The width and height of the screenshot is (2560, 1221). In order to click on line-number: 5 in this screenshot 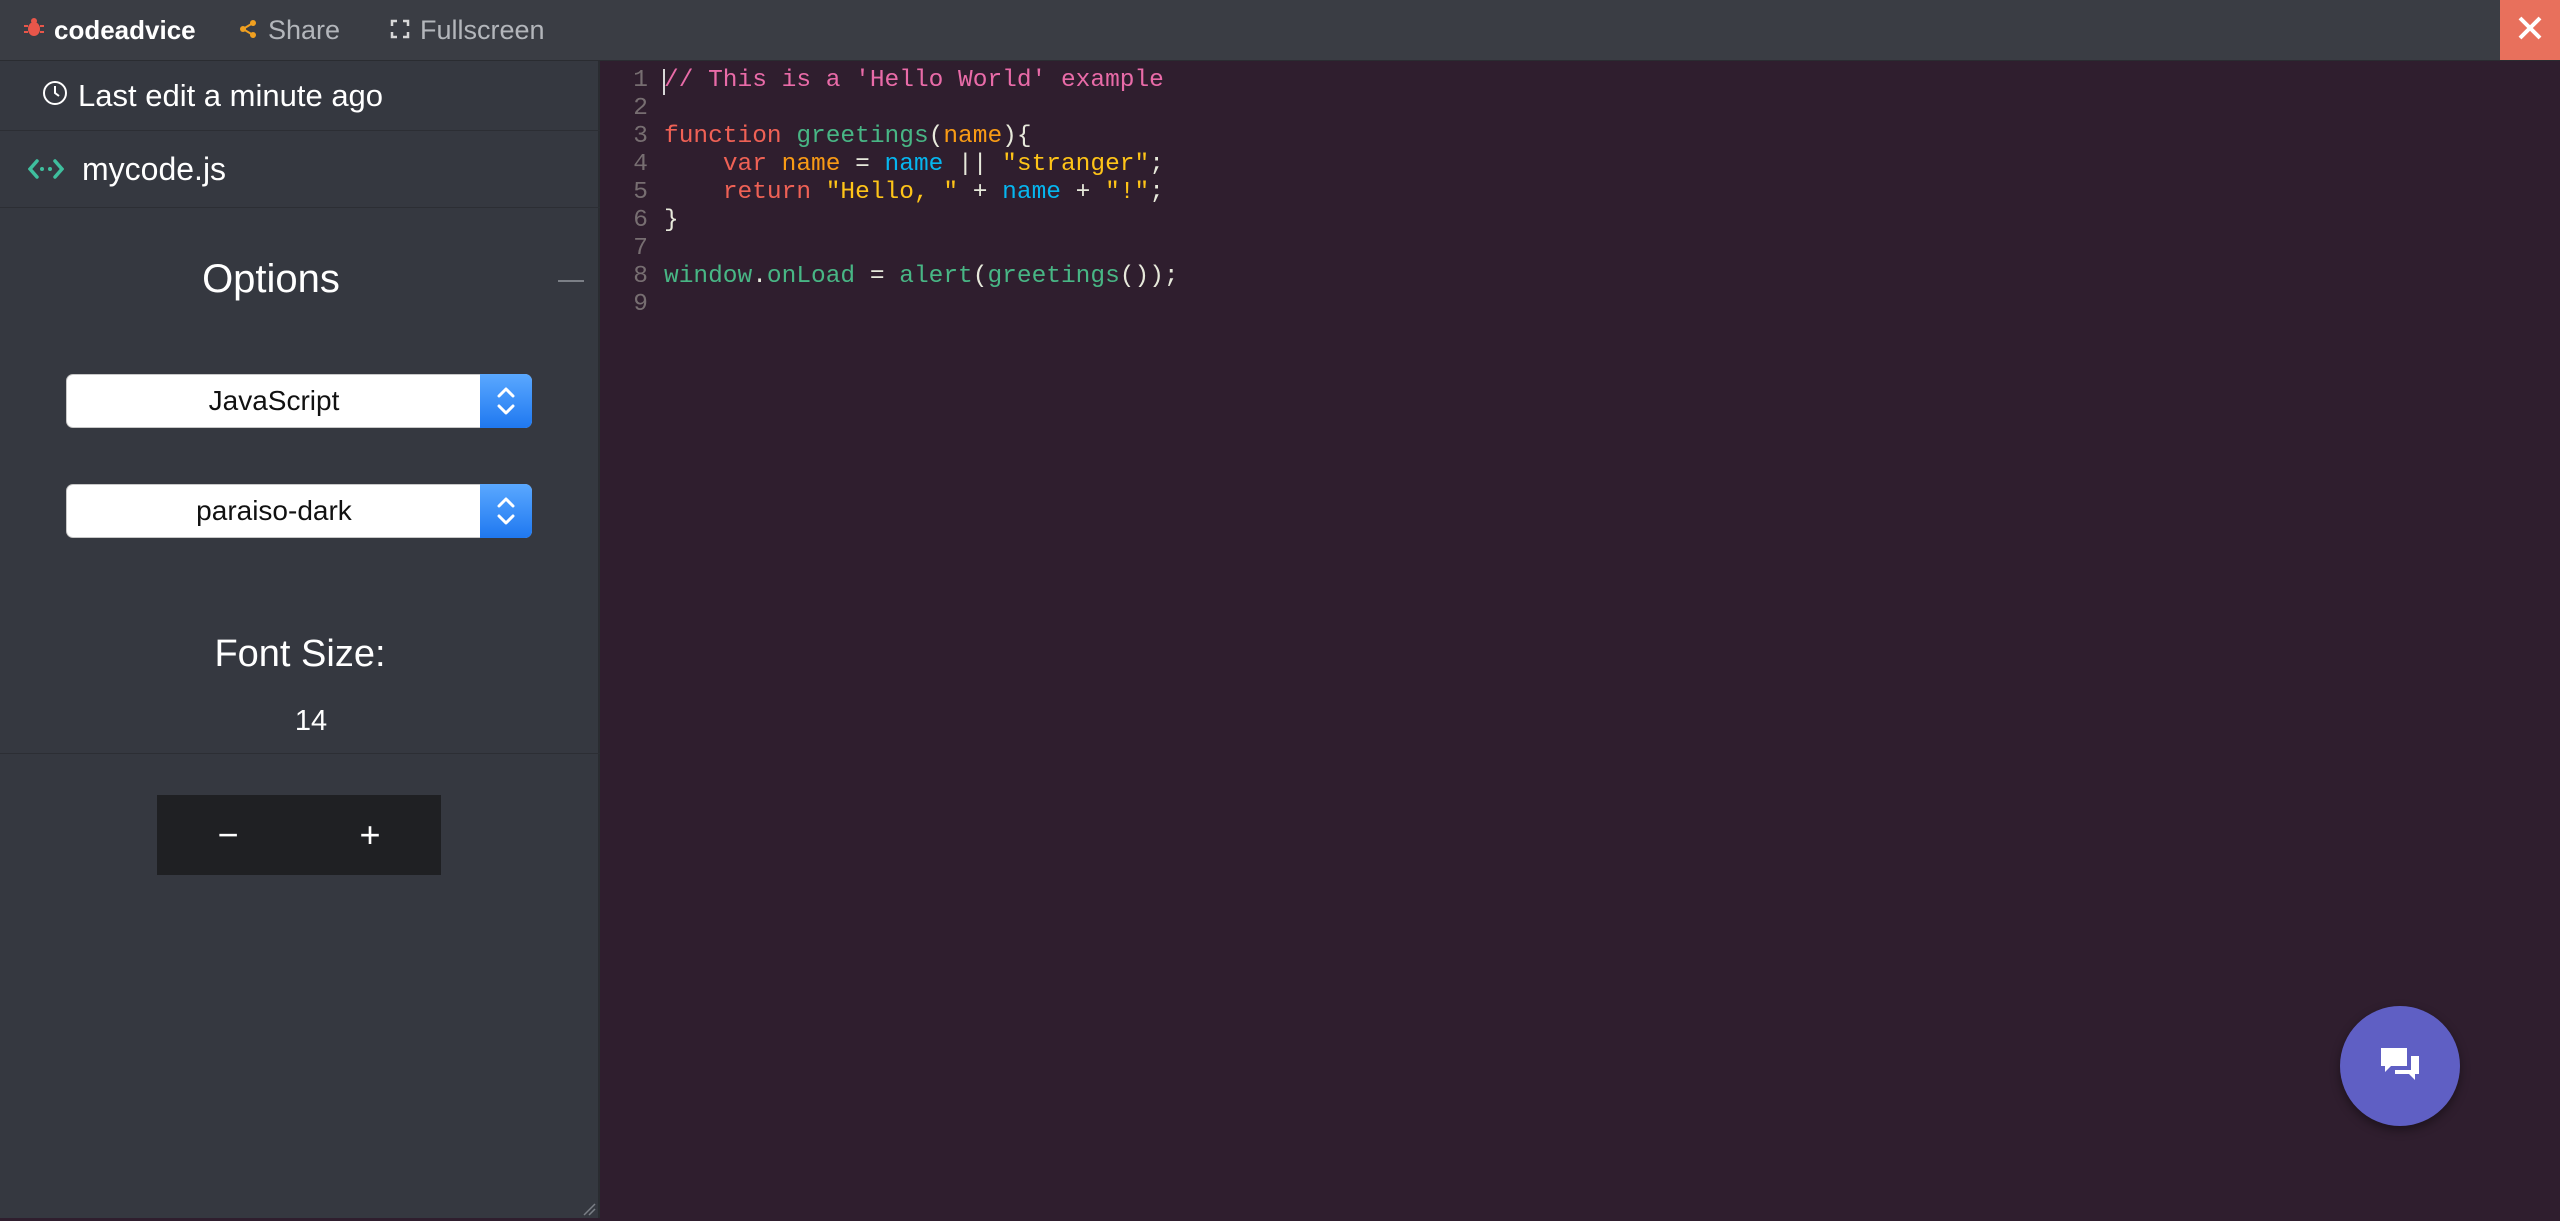, I will do `click(640, 192)`.